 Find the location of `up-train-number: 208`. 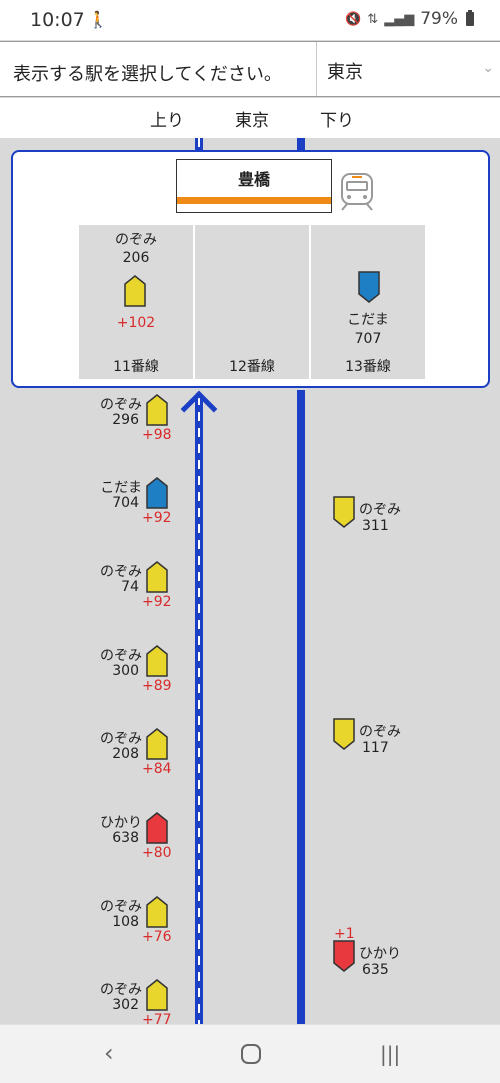

up-train-number: 208 is located at coordinates (125, 754).